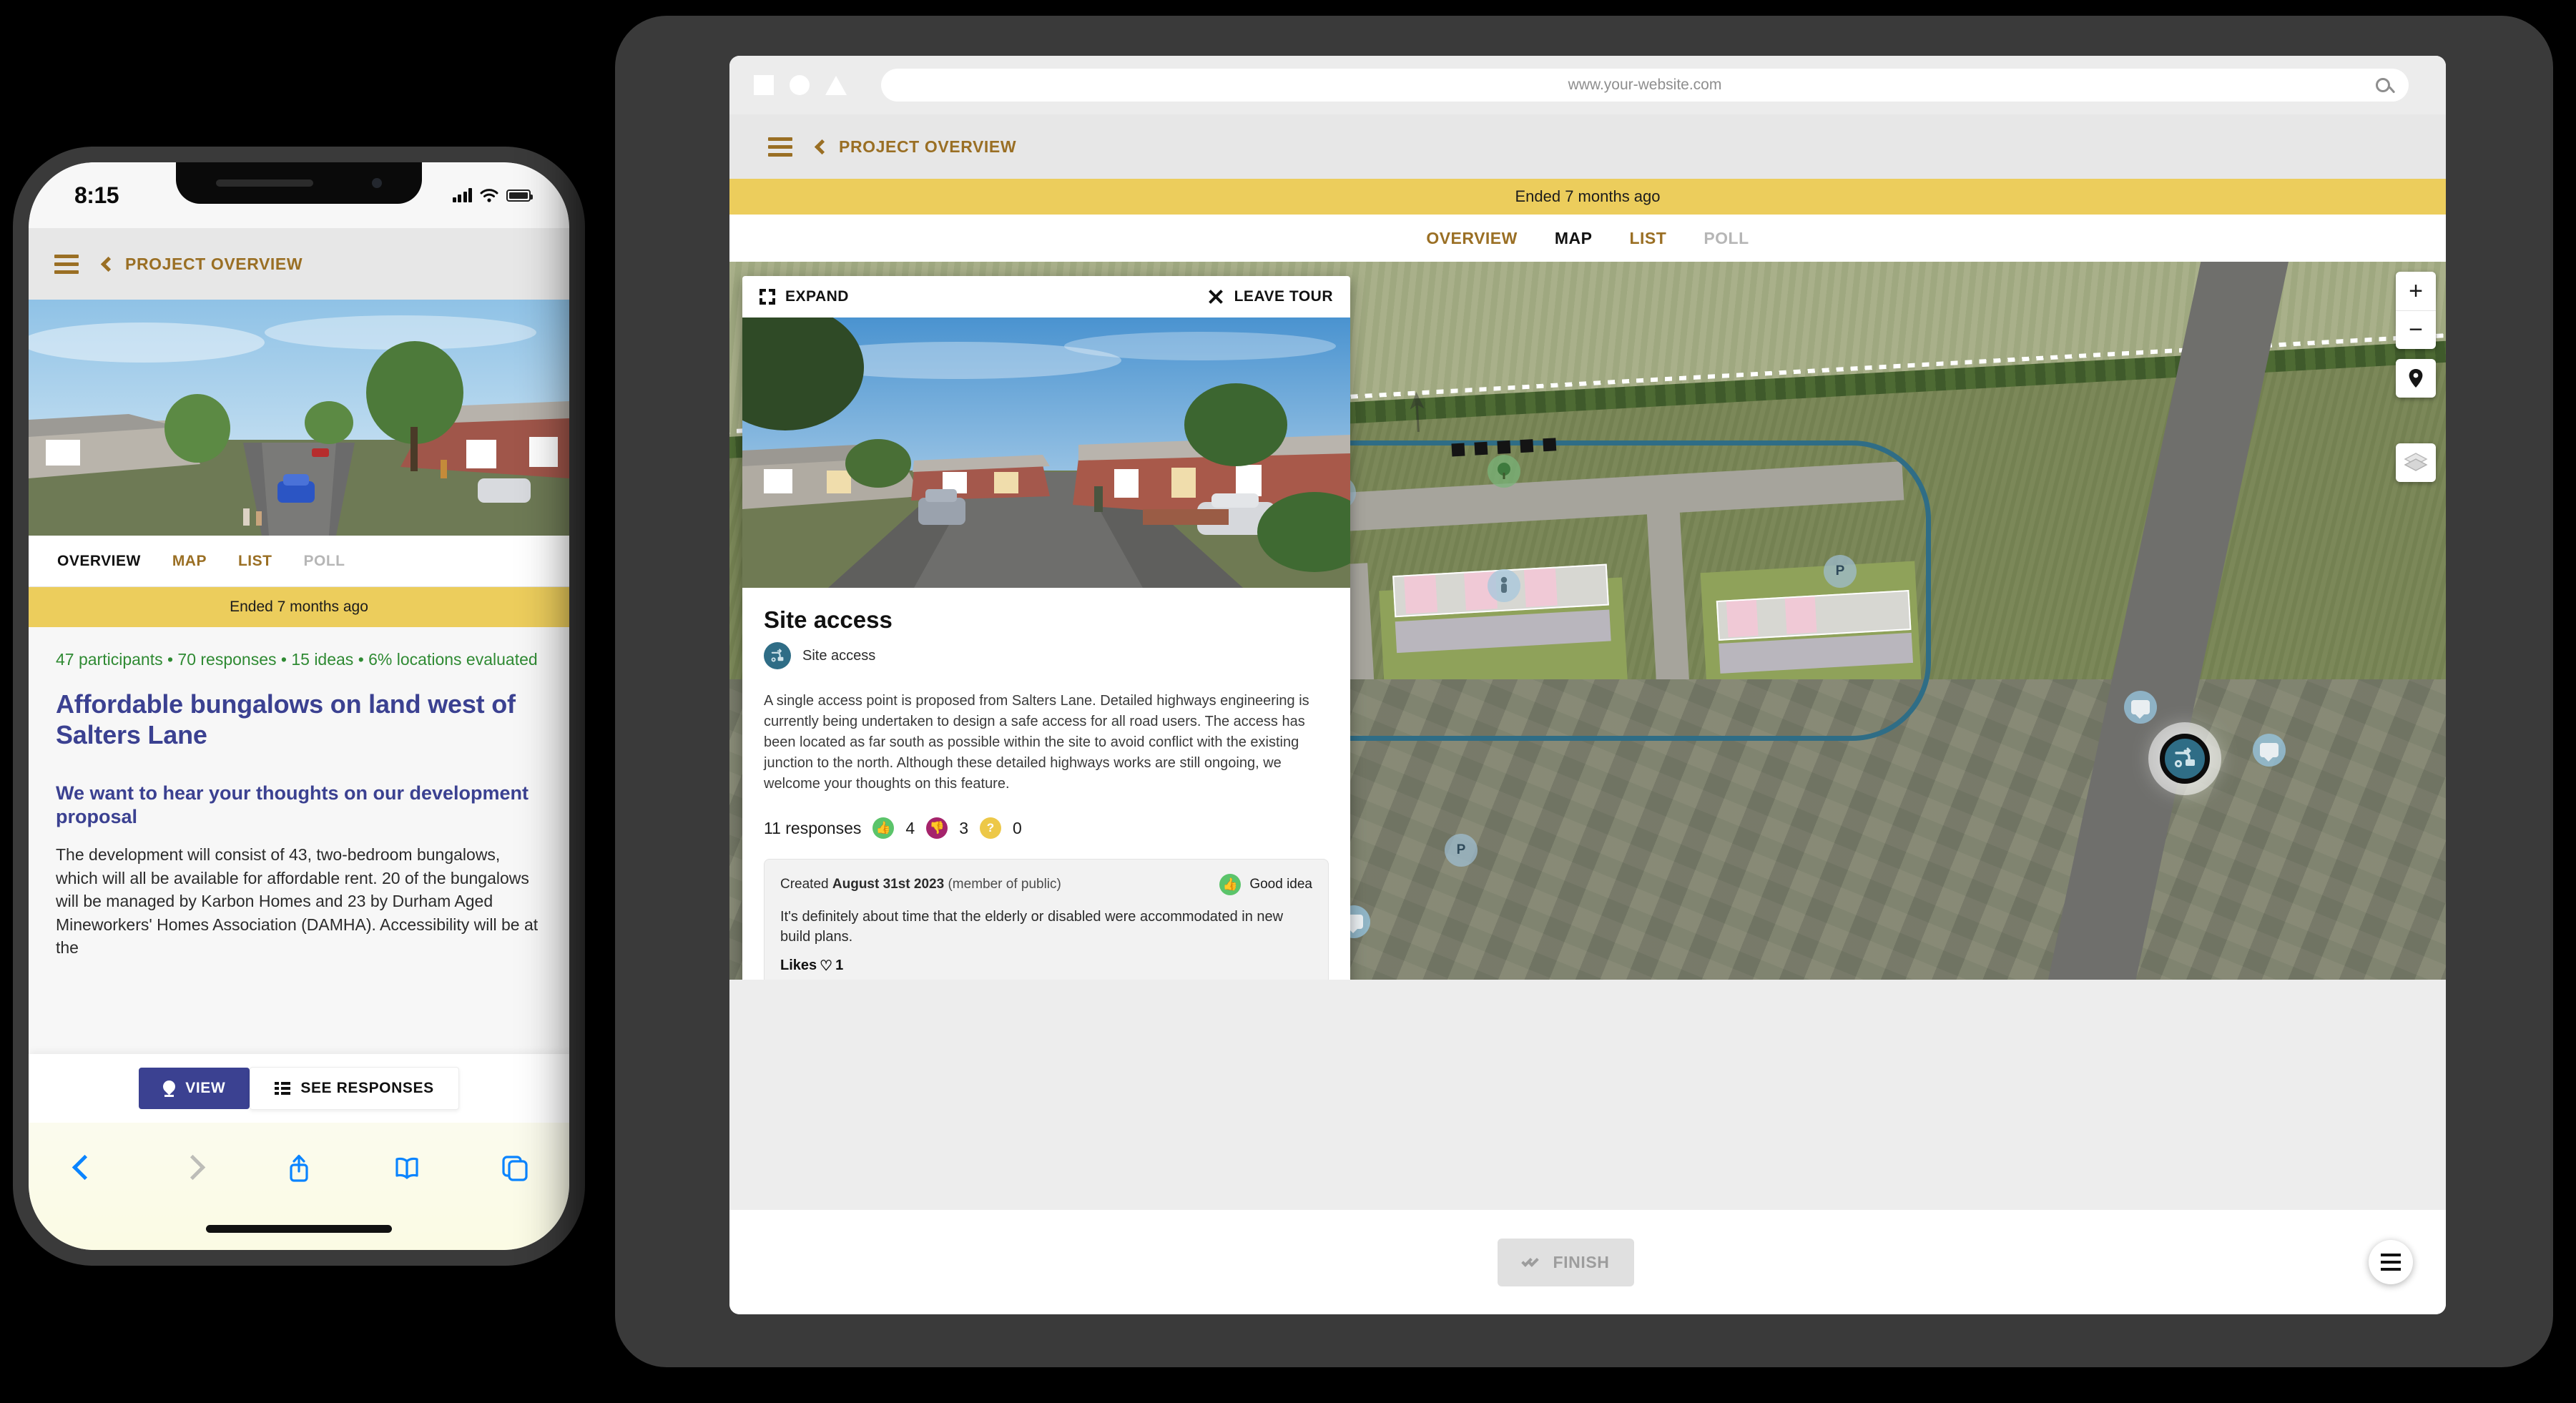 The height and width of the screenshot is (1403, 2576). I want to click on map-locate-control, so click(2416, 378).